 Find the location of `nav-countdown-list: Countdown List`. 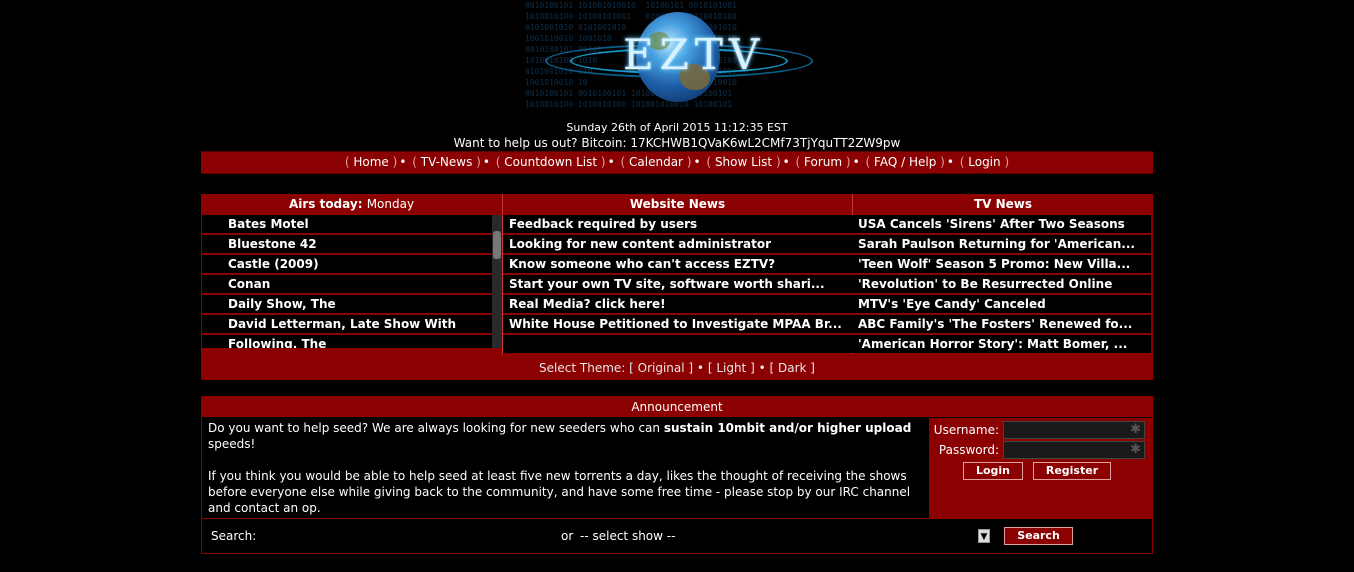

nav-countdown-list: Countdown List is located at coordinates (550, 162).